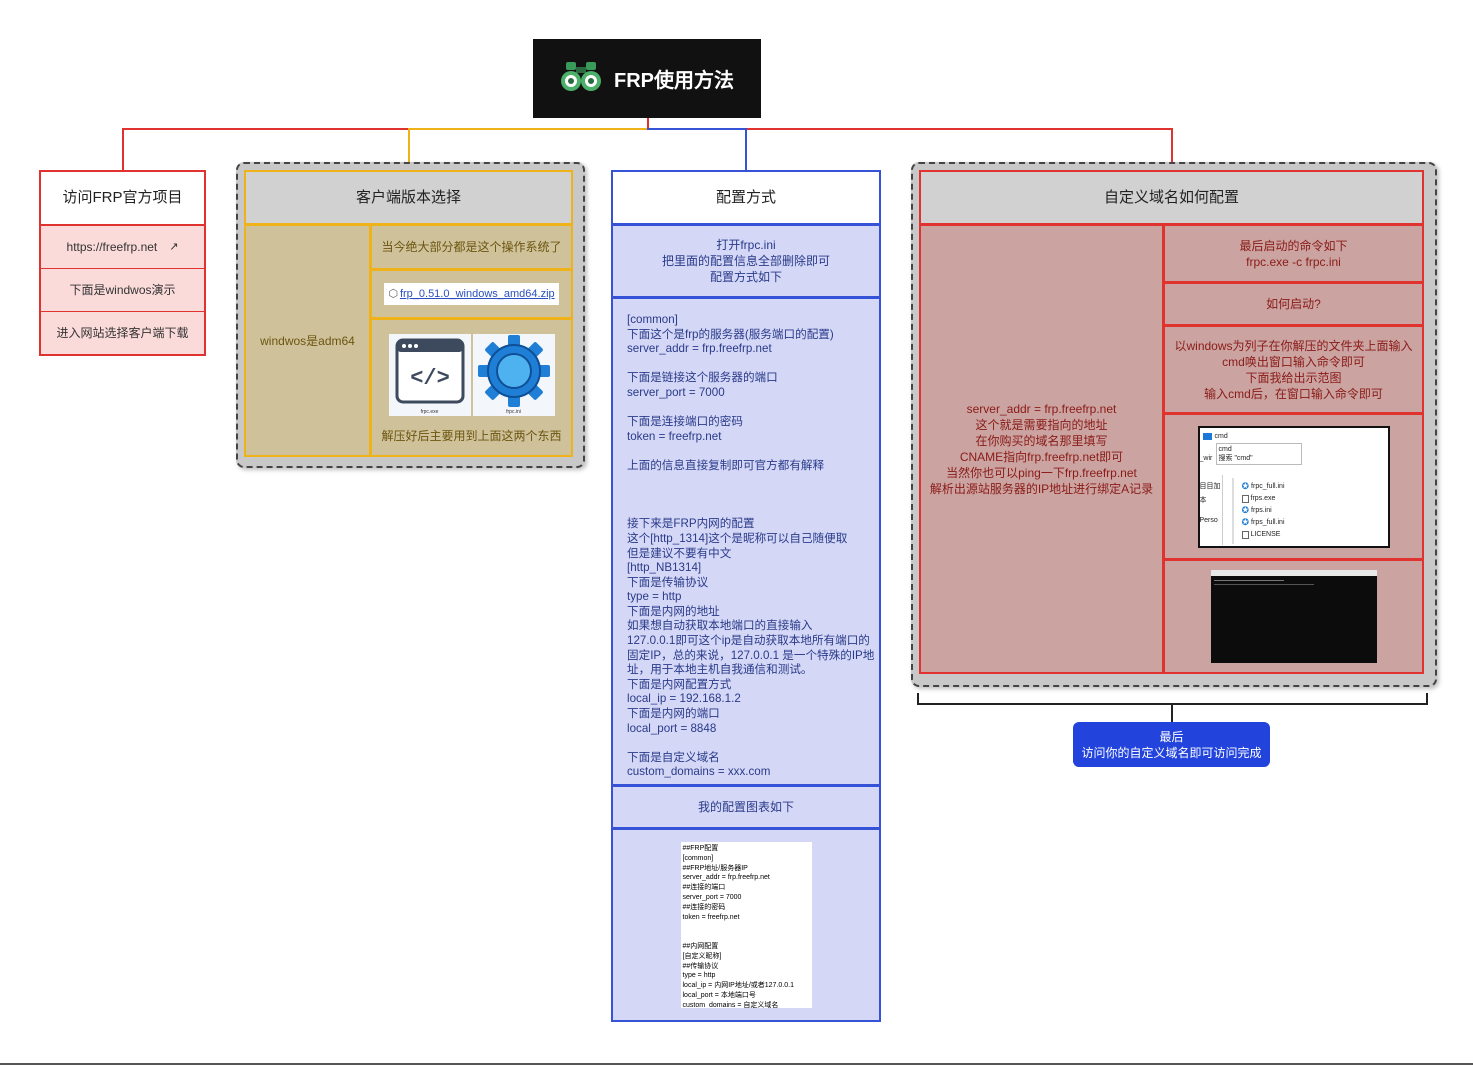  What do you see at coordinates (736, 1064) in the screenshot?
I see `bottom-rule` at bounding box center [736, 1064].